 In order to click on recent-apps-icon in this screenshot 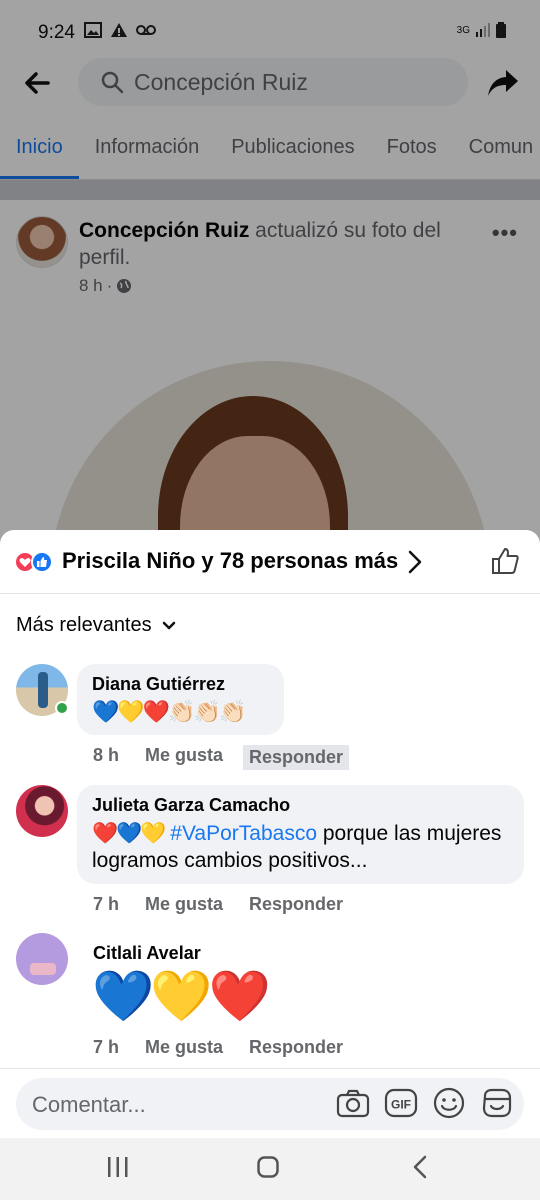, I will do `click(118, 1167)`.